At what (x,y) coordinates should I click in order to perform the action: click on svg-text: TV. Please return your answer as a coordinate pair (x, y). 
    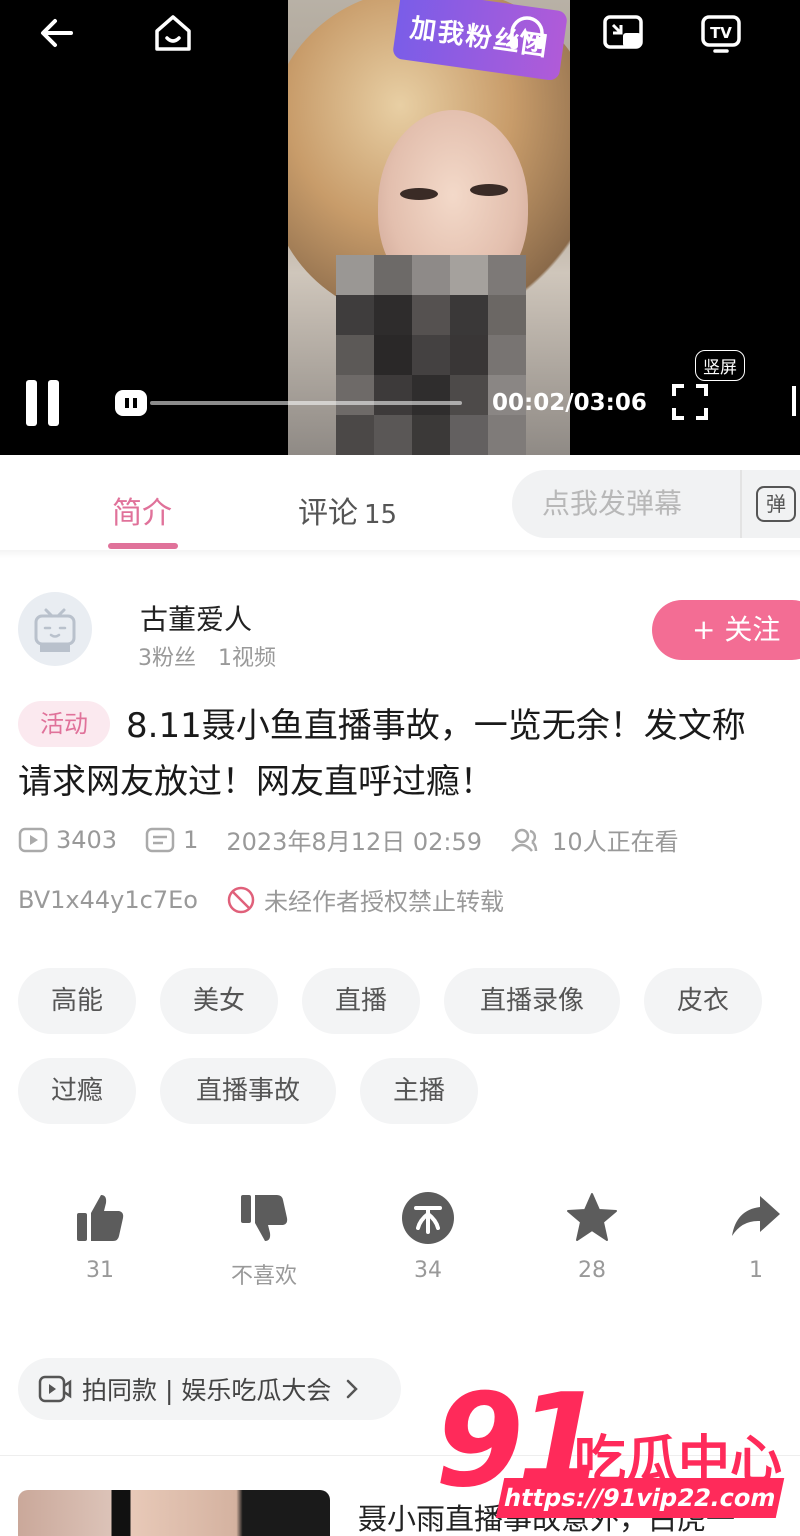
    Looking at the image, I should click on (721, 33).